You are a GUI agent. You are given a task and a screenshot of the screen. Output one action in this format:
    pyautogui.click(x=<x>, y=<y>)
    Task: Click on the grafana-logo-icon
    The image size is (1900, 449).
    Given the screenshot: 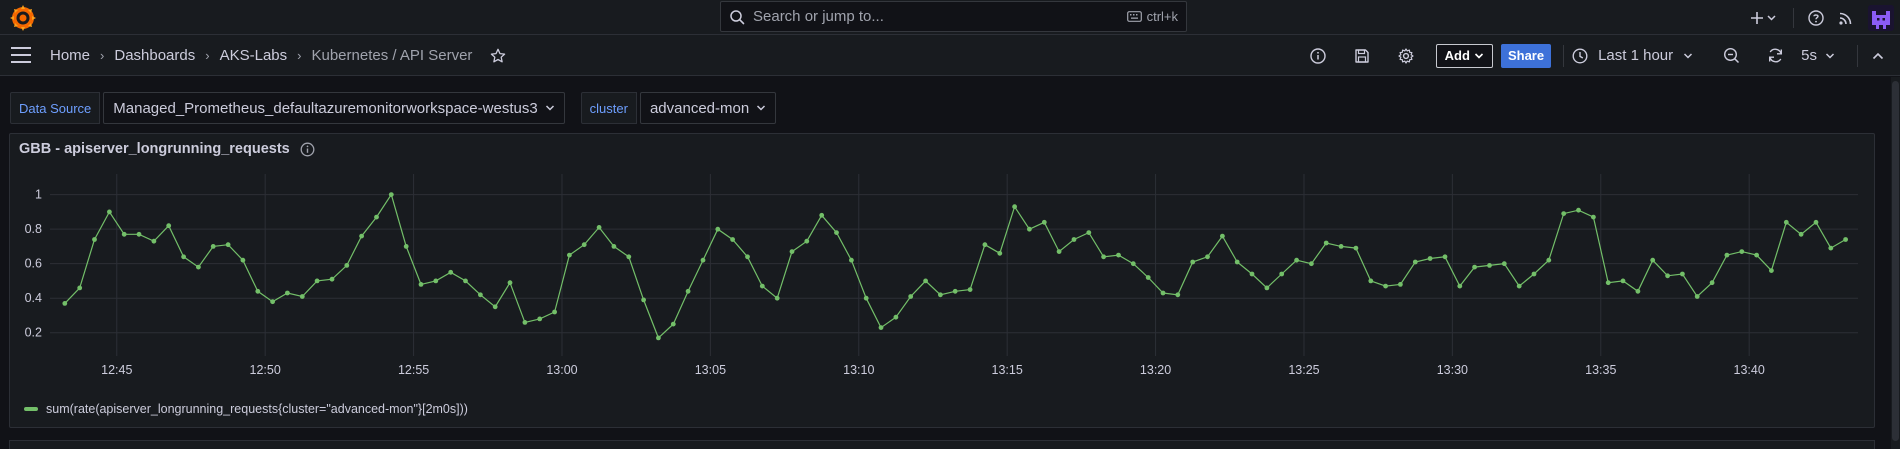 What is the action you would take?
    pyautogui.click(x=23, y=18)
    